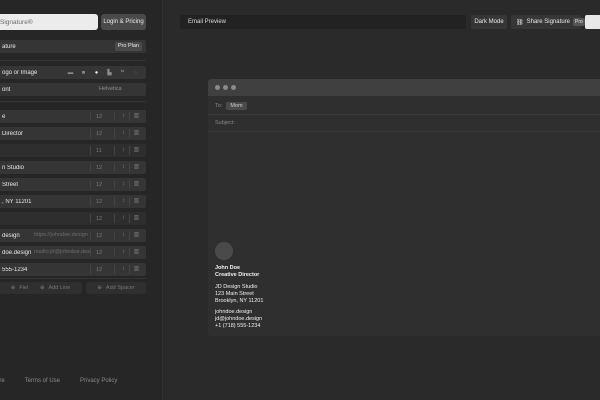  I want to click on square-wide-icon: ▬, so click(70, 72).